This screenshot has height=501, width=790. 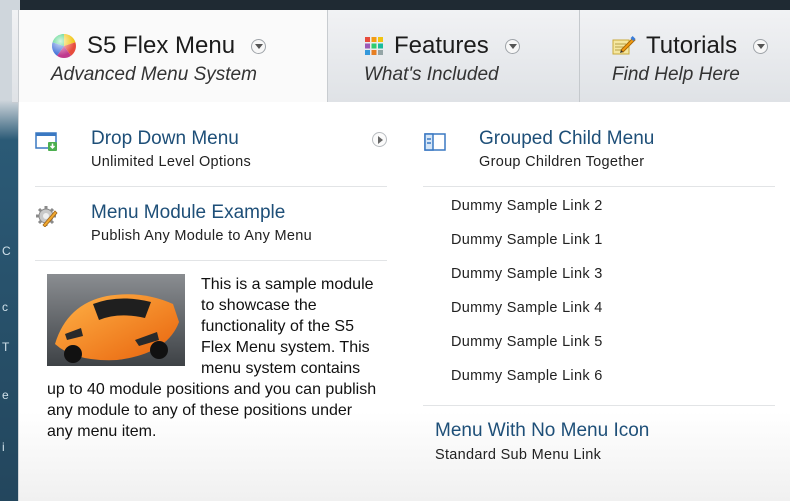 What do you see at coordinates (527, 376) in the screenshot?
I see `list-item: Dummy Sample Link 6` at bounding box center [527, 376].